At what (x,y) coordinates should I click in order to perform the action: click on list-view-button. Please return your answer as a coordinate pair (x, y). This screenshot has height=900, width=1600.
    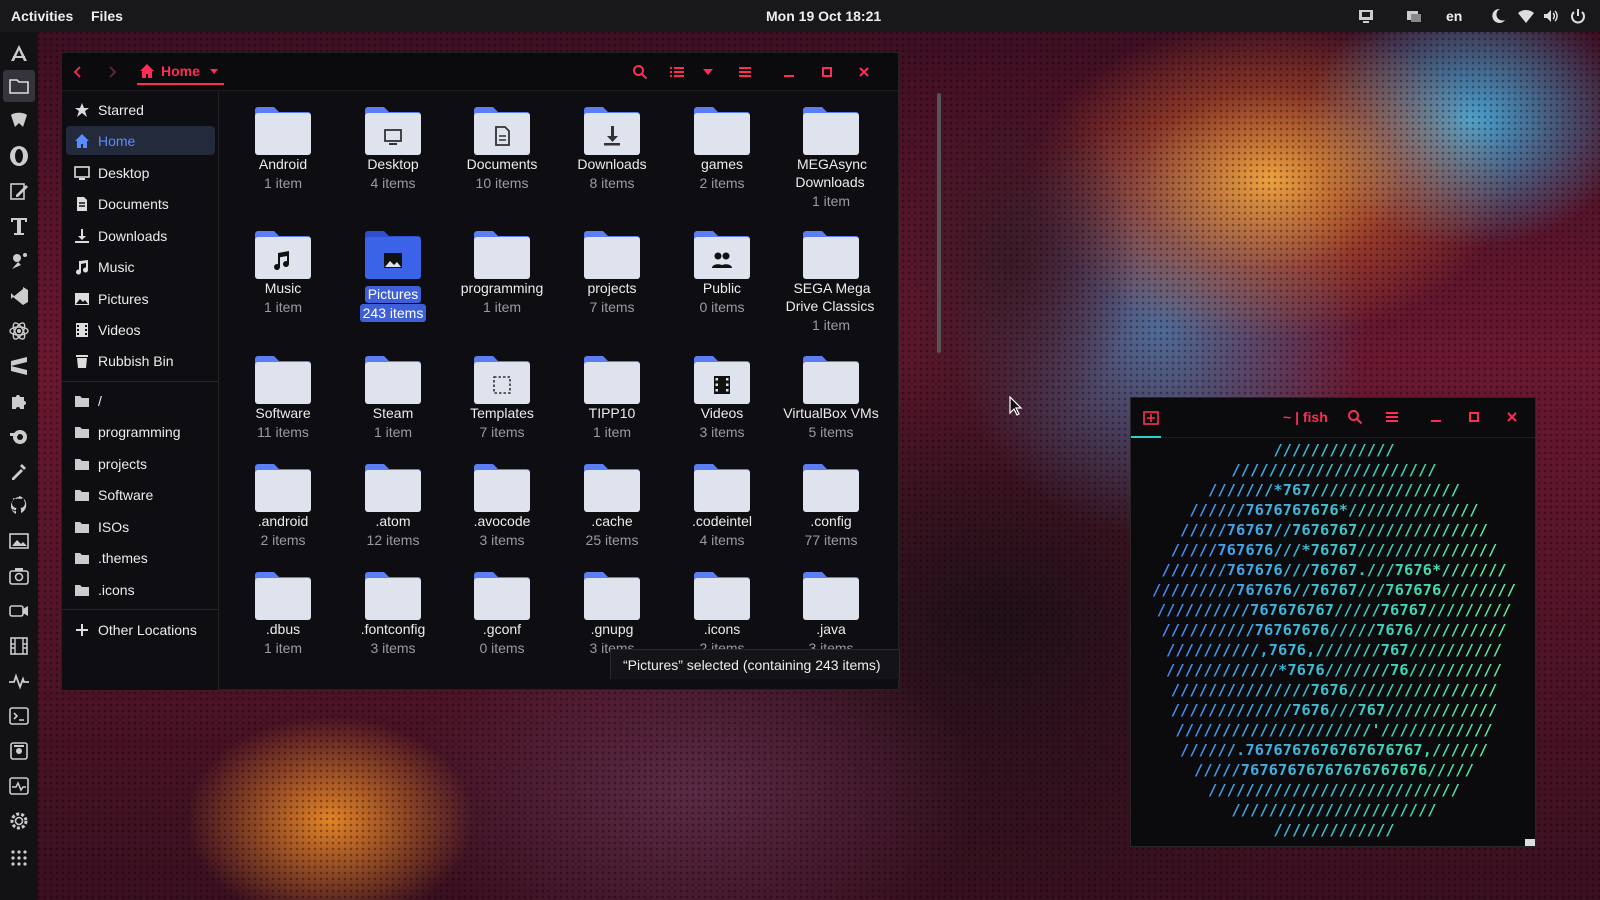
    Looking at the image, I should click on (677, 72).